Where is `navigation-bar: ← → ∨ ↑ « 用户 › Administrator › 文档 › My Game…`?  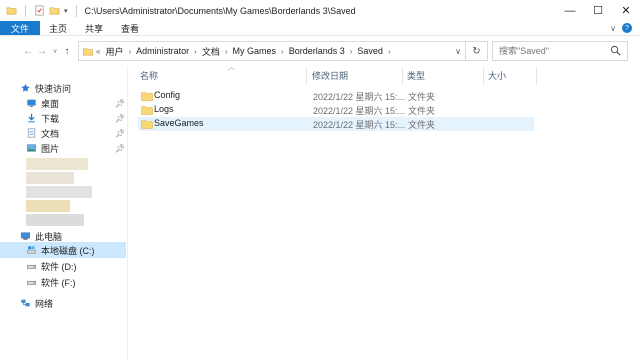
navigation-bar: ← → ∨ ↑ « 用户 › Administrator › 文档 › My Game… is located at coordinates (320, 51).